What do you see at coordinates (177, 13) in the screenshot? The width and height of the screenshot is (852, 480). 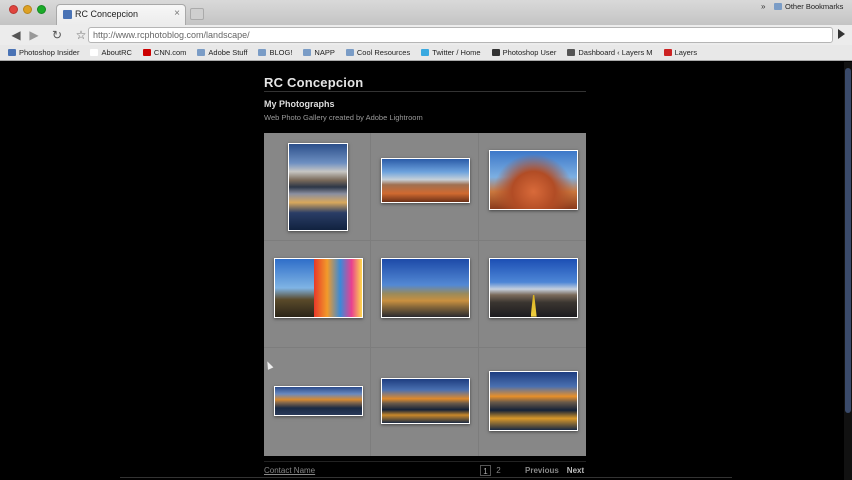 I see `tab-close-icon: ×` at bounding box center [177, 13].